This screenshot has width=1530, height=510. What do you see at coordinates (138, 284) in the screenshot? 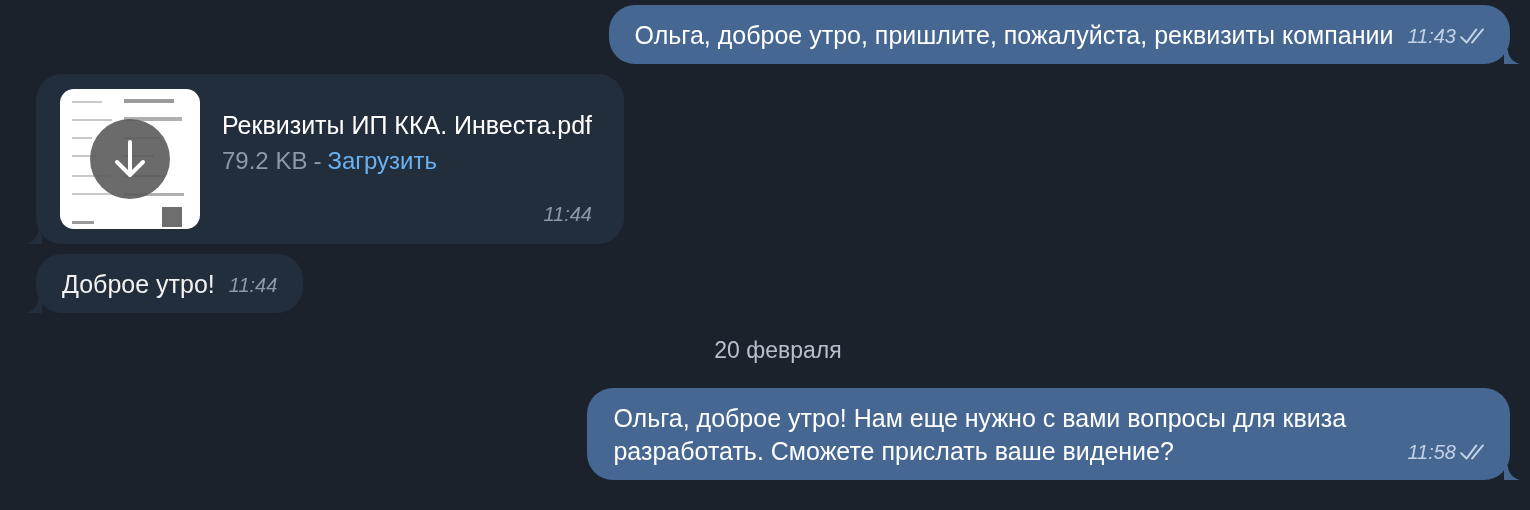
I see `message-text: Доброе утро!` at bounding box center [138, 284].